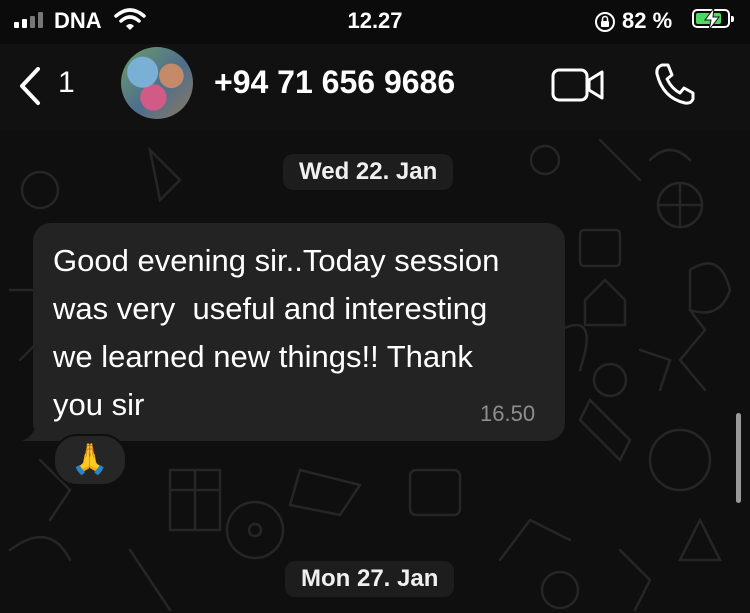 The height and width of the screenshot is (613, 750). I want to click on contact-name: +94 71 656 9686, so click(334, 82).